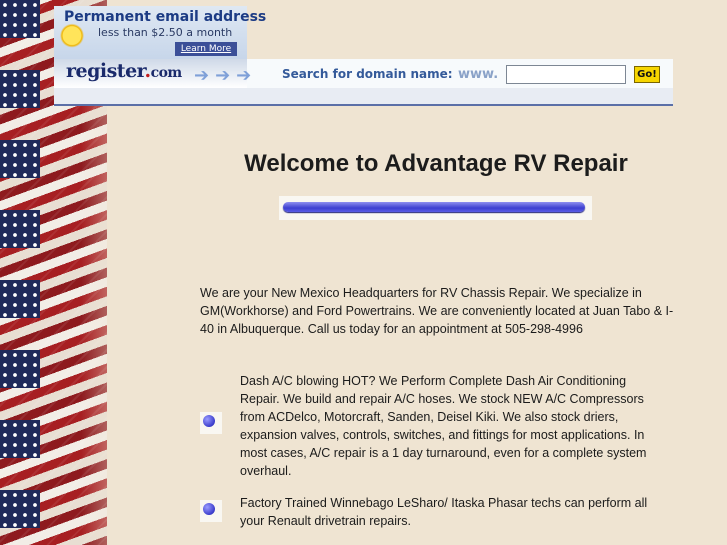 The image size is (727, 545). What do you see at coordinates (436, 163) in the screenshot?
I see `page-title: Welcome to Advantage RV Repair` at bounding box center [436, 163].